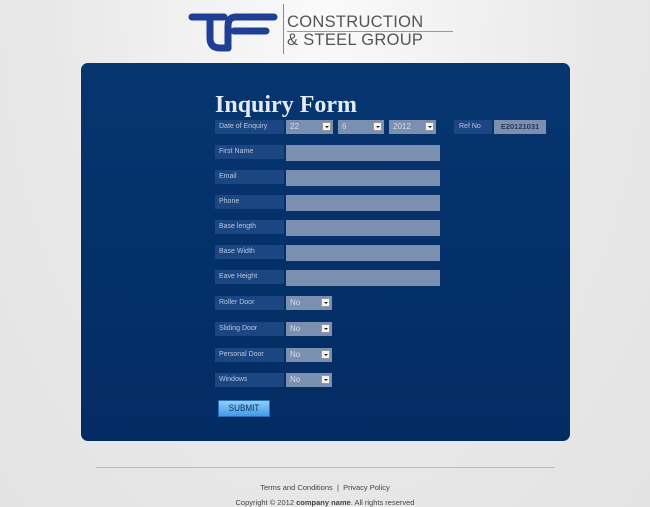 The width and height of the screenshot is (650, 507). Describe the element at coordinates (286, 105) in the screenshot. I see `page-title: Inquiry Form` at that location.